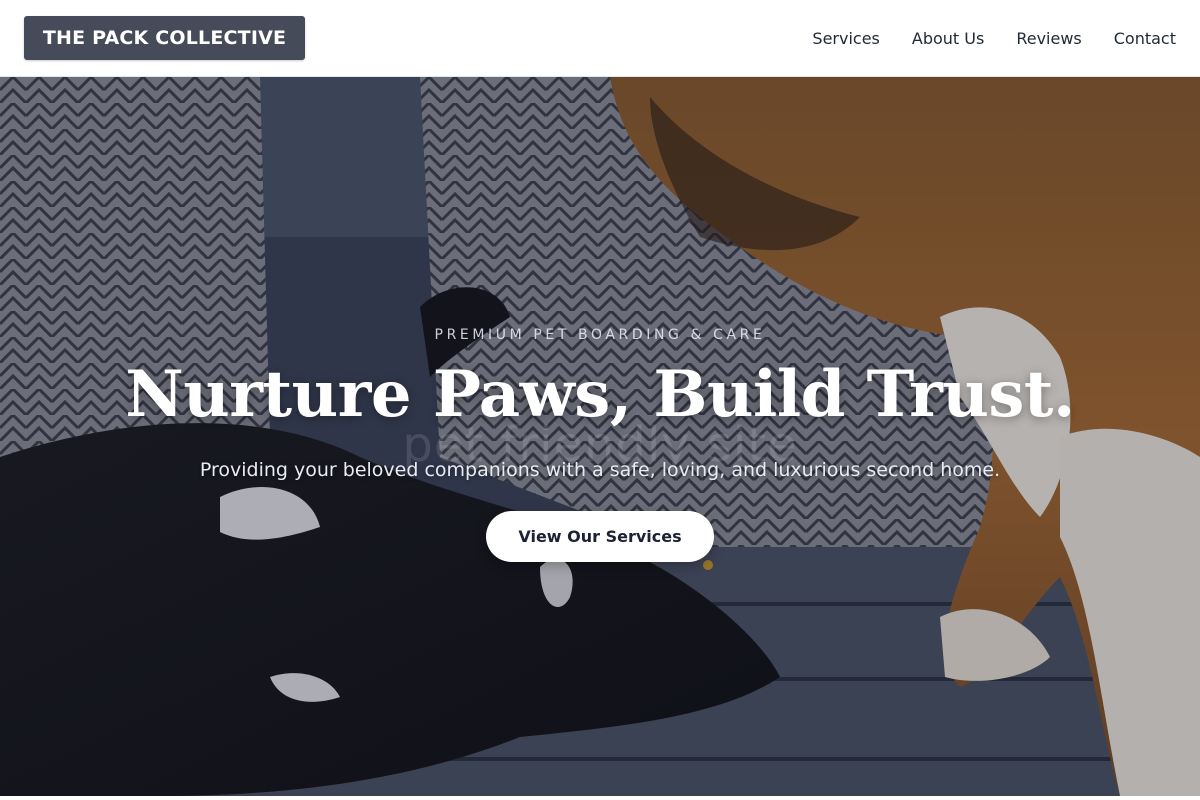  What do you see at coordinates (948, 38) in the screenshot?
I see `nav-link-about-us: About Us` at bounding box center [948, 38].